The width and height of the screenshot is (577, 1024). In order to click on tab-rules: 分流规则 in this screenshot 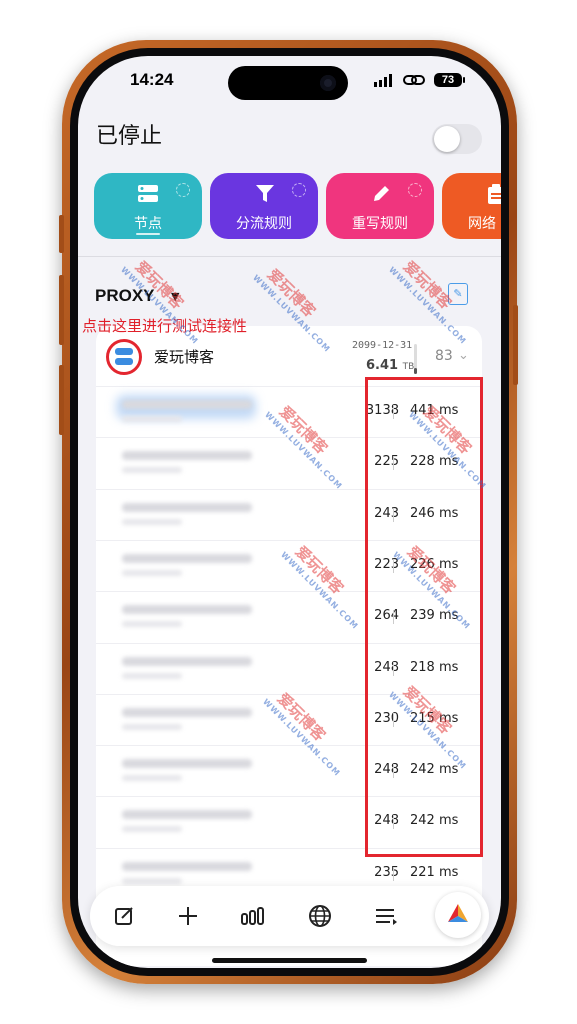, I will do `click(264, 206)`.